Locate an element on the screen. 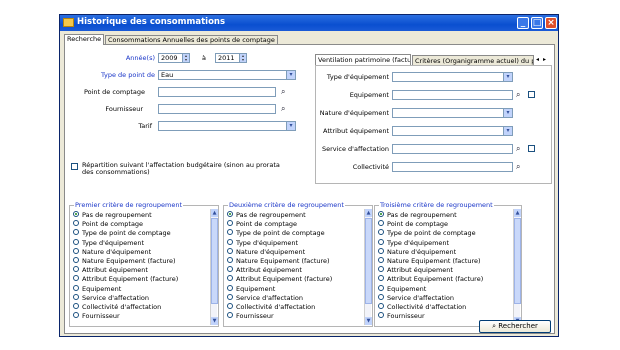 Image resolution: width=620 pixels, height=350 pixels. fournisseur-field is located at coordinates (217, 109).